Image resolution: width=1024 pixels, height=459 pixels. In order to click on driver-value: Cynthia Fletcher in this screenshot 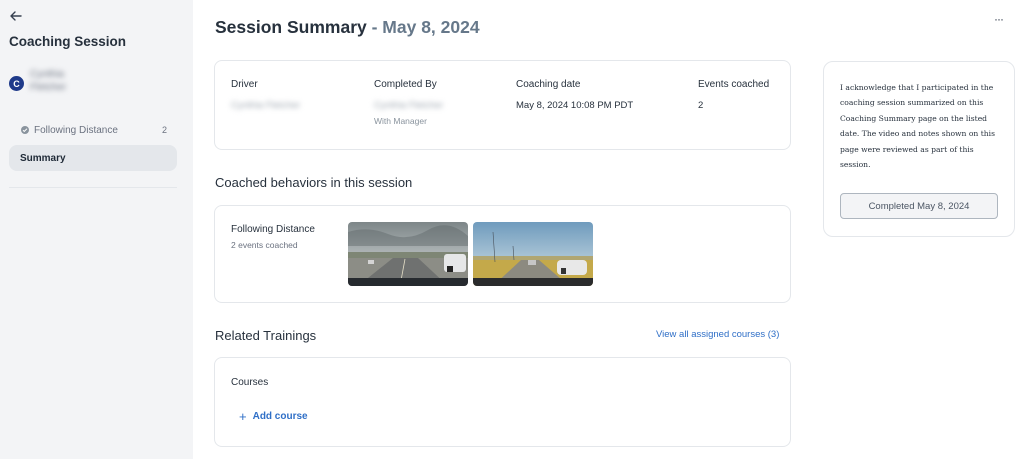, I will do `click(266, 105)`.